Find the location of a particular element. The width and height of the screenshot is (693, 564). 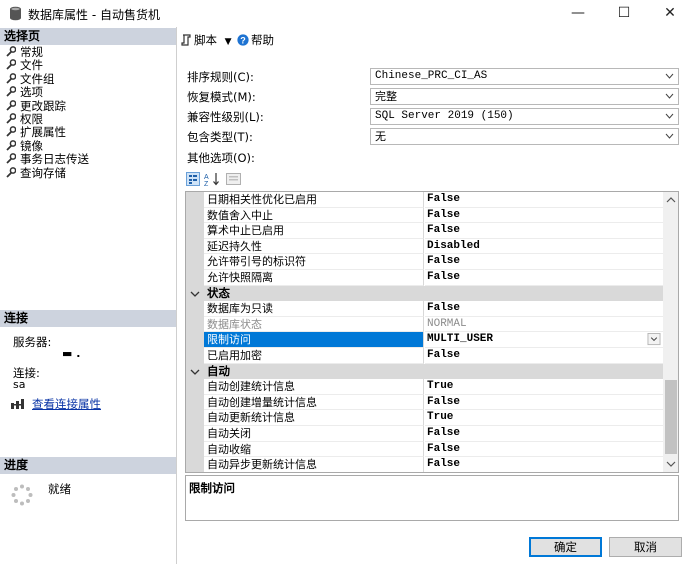

connection-properties-icon is located at coordinates (17, 404).